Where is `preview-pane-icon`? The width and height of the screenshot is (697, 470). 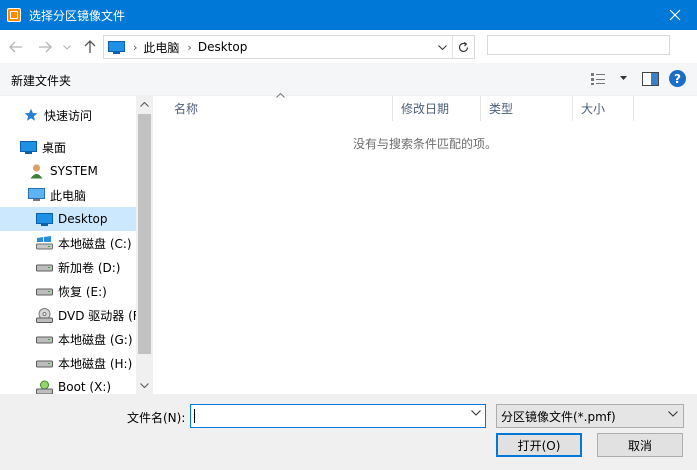
preview-pane-icon is located at coordinates (650, 79).